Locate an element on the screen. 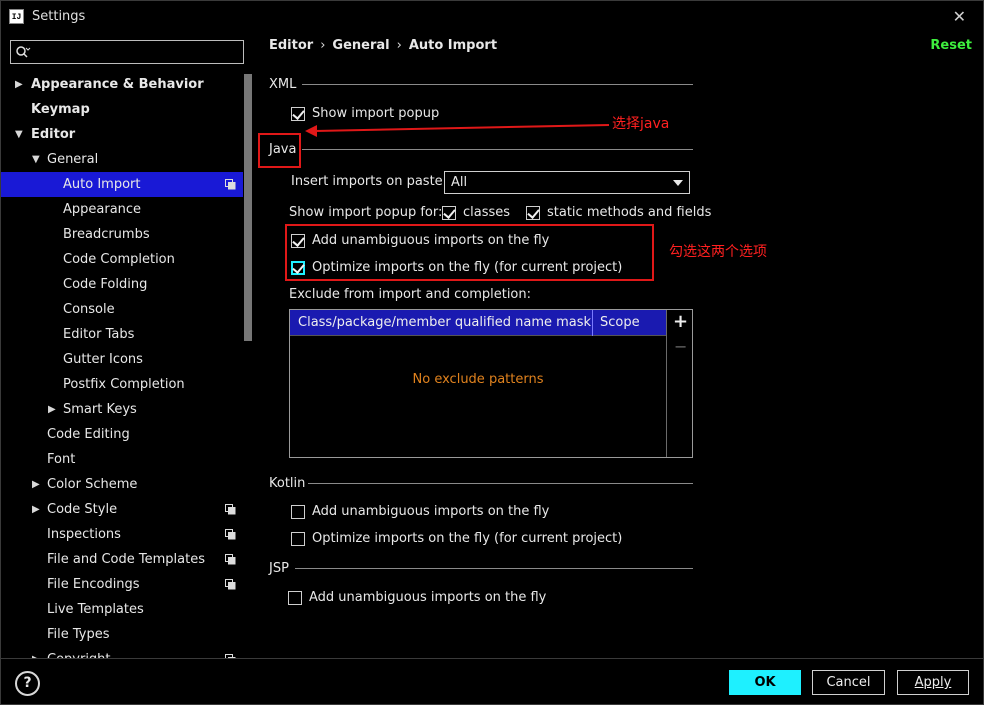 Image resolution: width=984 pixels, height=705 pixels. jsp-section-title: JSP is located at coordinates (279, 568).